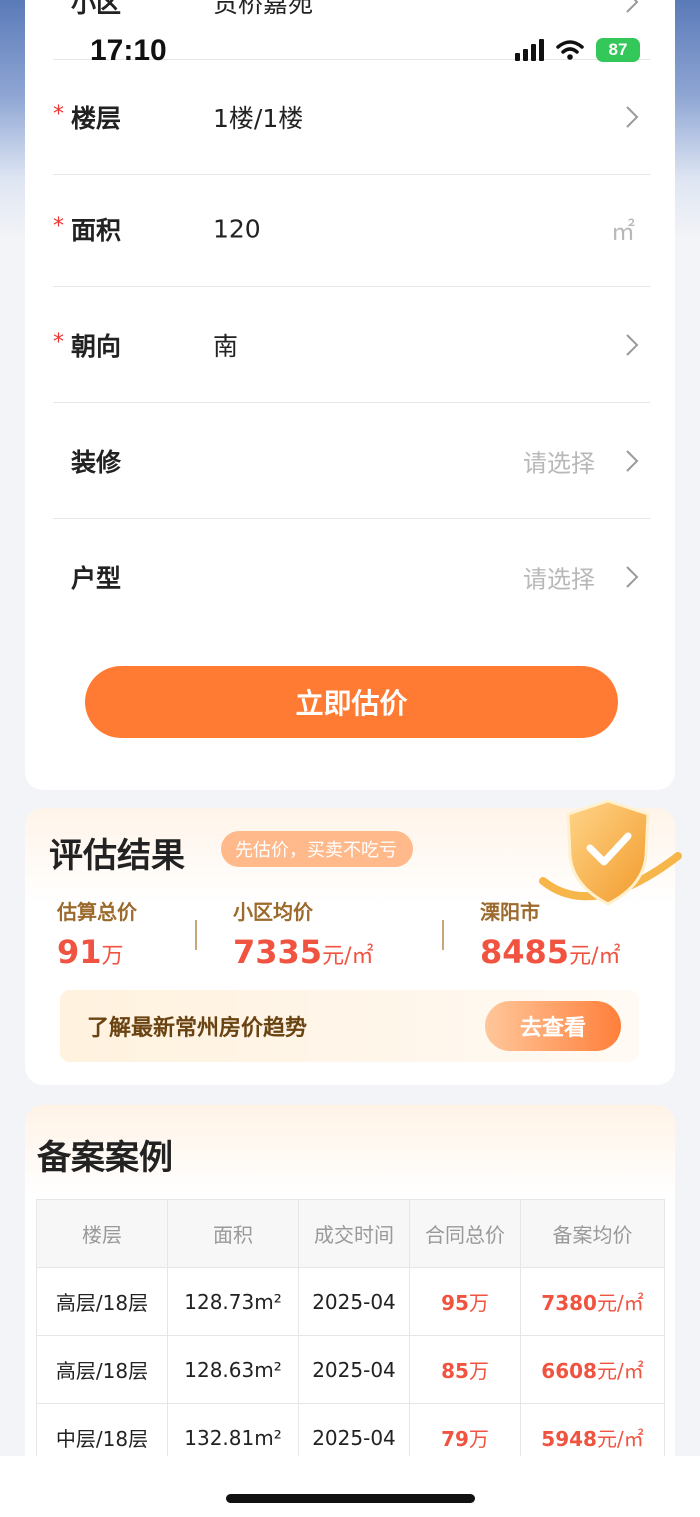  What do you see at coordinates (96, 230) in the screenshot?
I see `area-label: 面积` at bounding box center [96, 230].